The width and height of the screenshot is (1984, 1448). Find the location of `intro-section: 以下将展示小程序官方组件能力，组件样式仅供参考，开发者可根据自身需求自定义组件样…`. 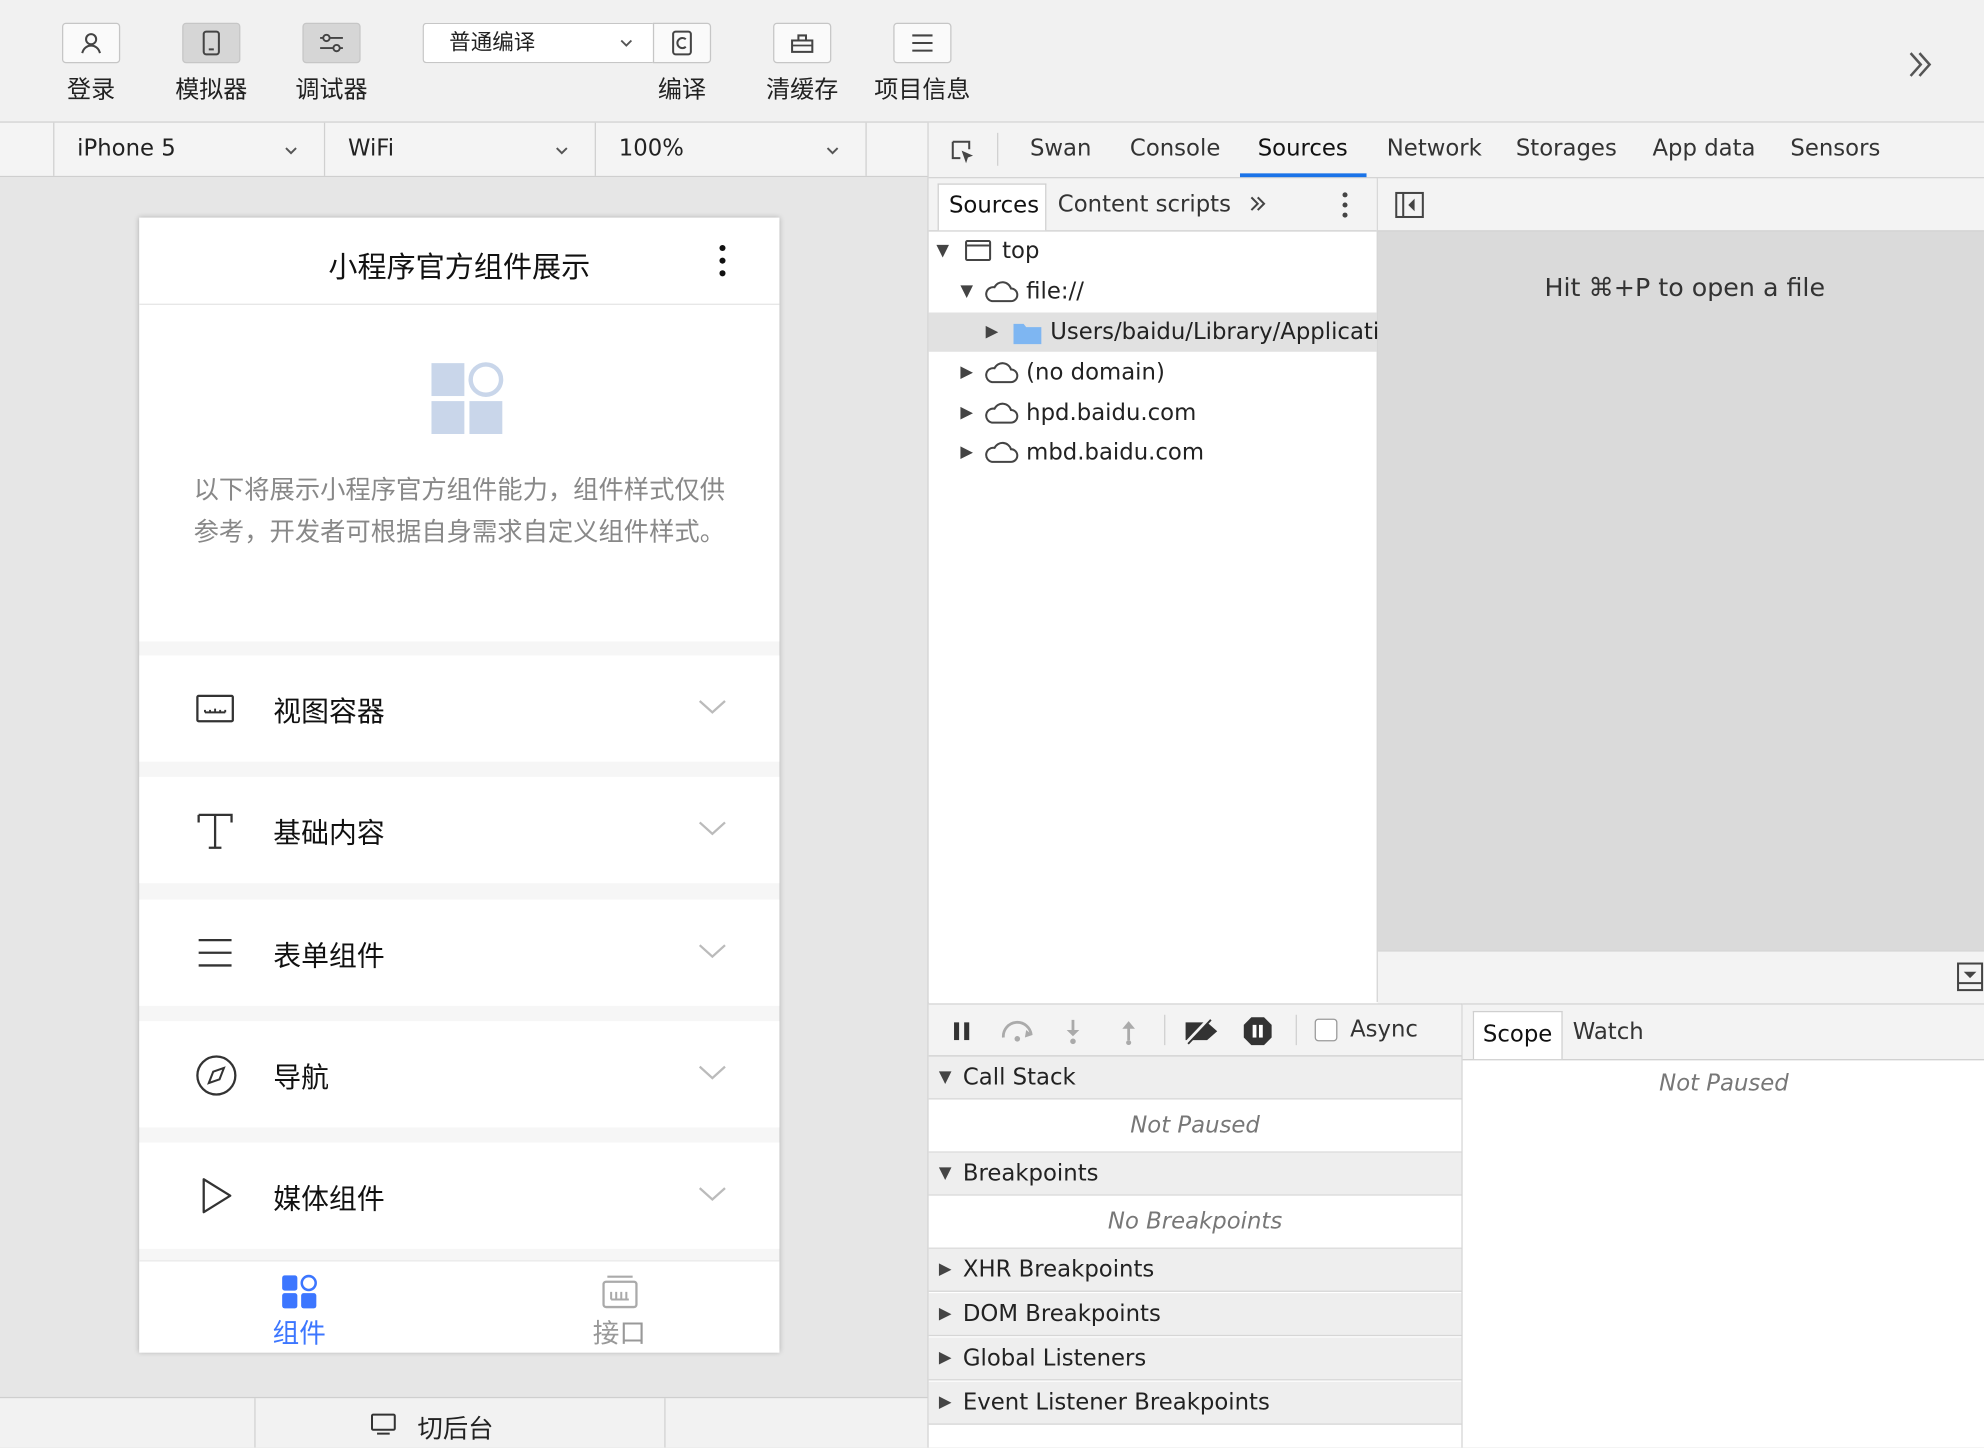

intro-section: 以下将展示小程序官方组件能力，组件样式仅供参考，开发者可根据自身需求自定义组件样… is located at coordinates (459, 473).